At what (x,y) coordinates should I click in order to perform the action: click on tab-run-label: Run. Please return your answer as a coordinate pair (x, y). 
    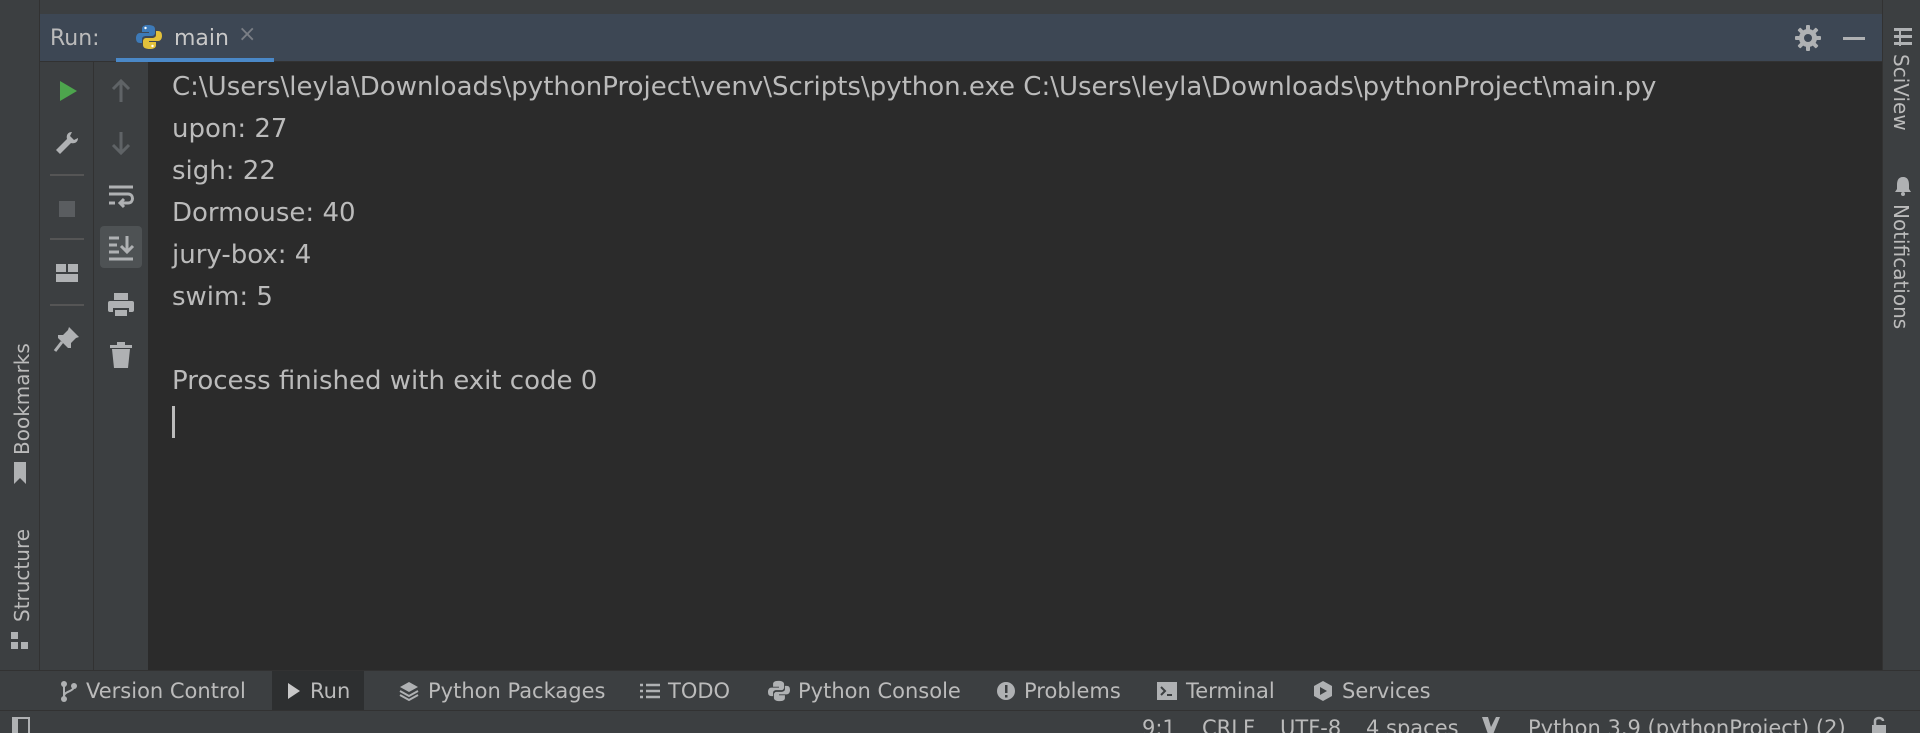
    Looking at the image, I should click on (330, 691).